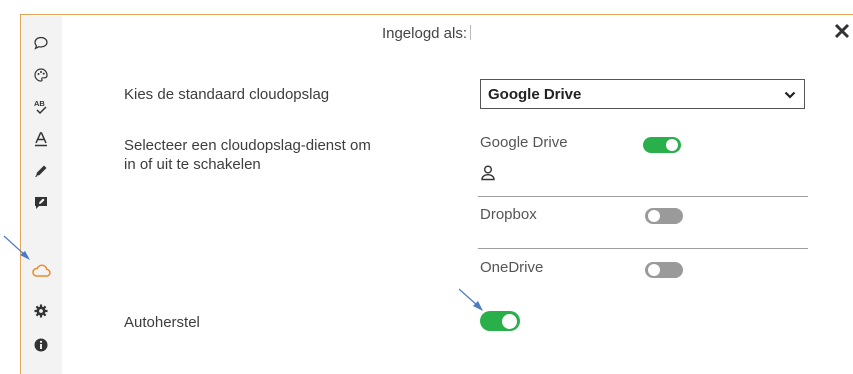  What do you see at coordinates (227, 94) in the screenshot?
I see `default-storage-label: Kies de standaard cloudopslag` at bounding box center [227, 94].